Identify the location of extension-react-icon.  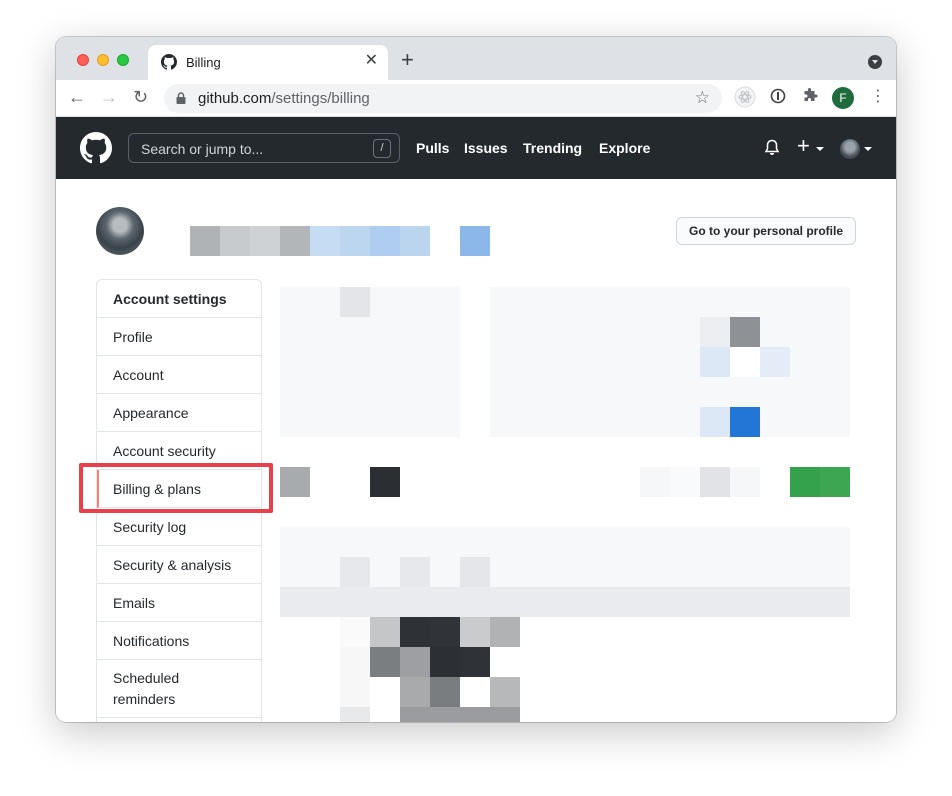
(745, 97).